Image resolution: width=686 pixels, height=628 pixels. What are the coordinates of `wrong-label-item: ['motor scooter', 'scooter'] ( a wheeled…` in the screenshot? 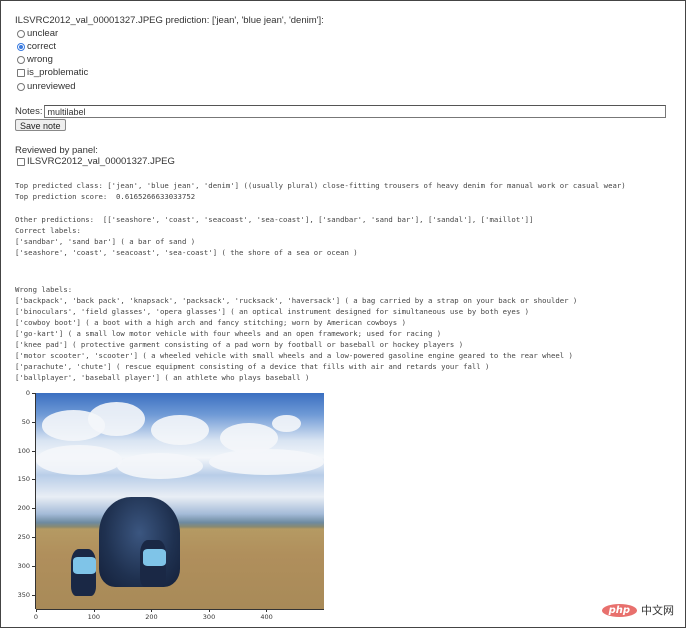 It's located at (294, 355).